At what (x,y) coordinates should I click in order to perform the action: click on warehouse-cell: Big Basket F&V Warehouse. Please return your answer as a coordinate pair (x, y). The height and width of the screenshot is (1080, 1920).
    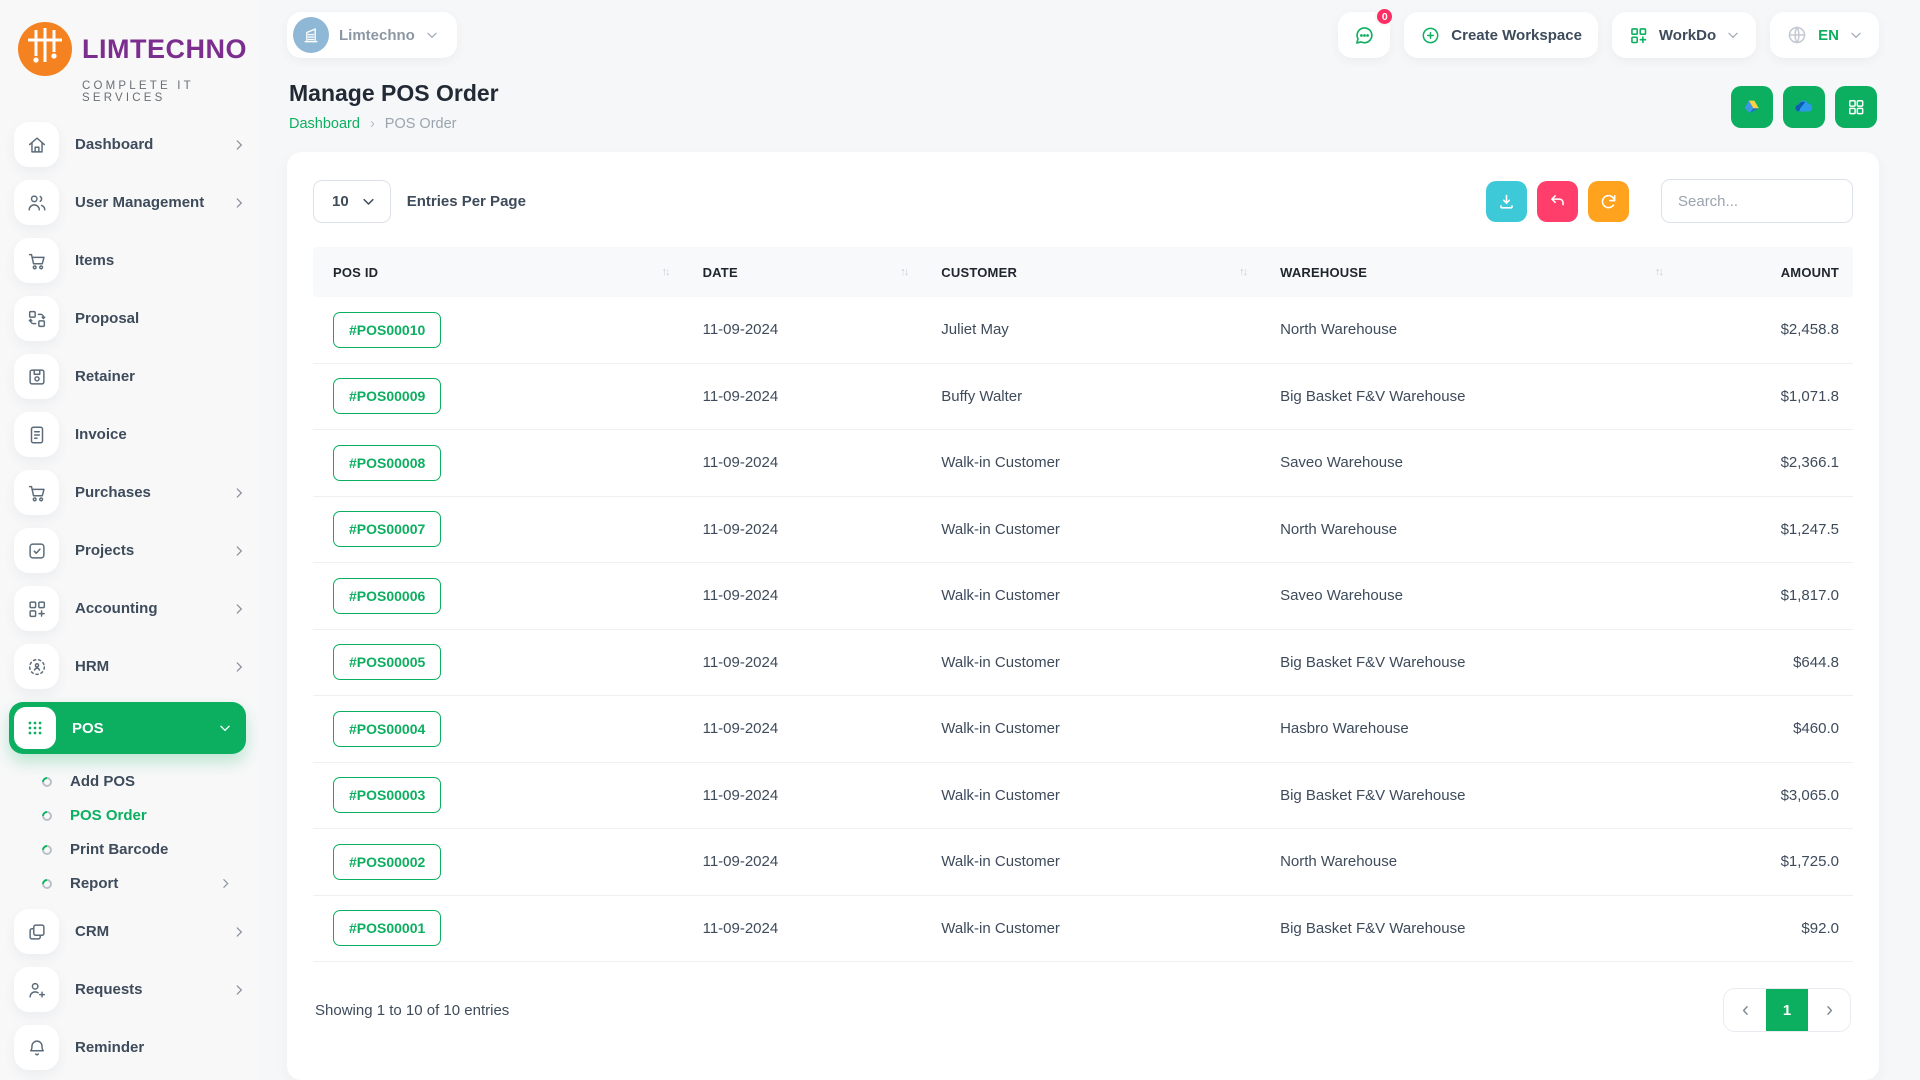
    Looking at the image, I should click on (1373, 928).